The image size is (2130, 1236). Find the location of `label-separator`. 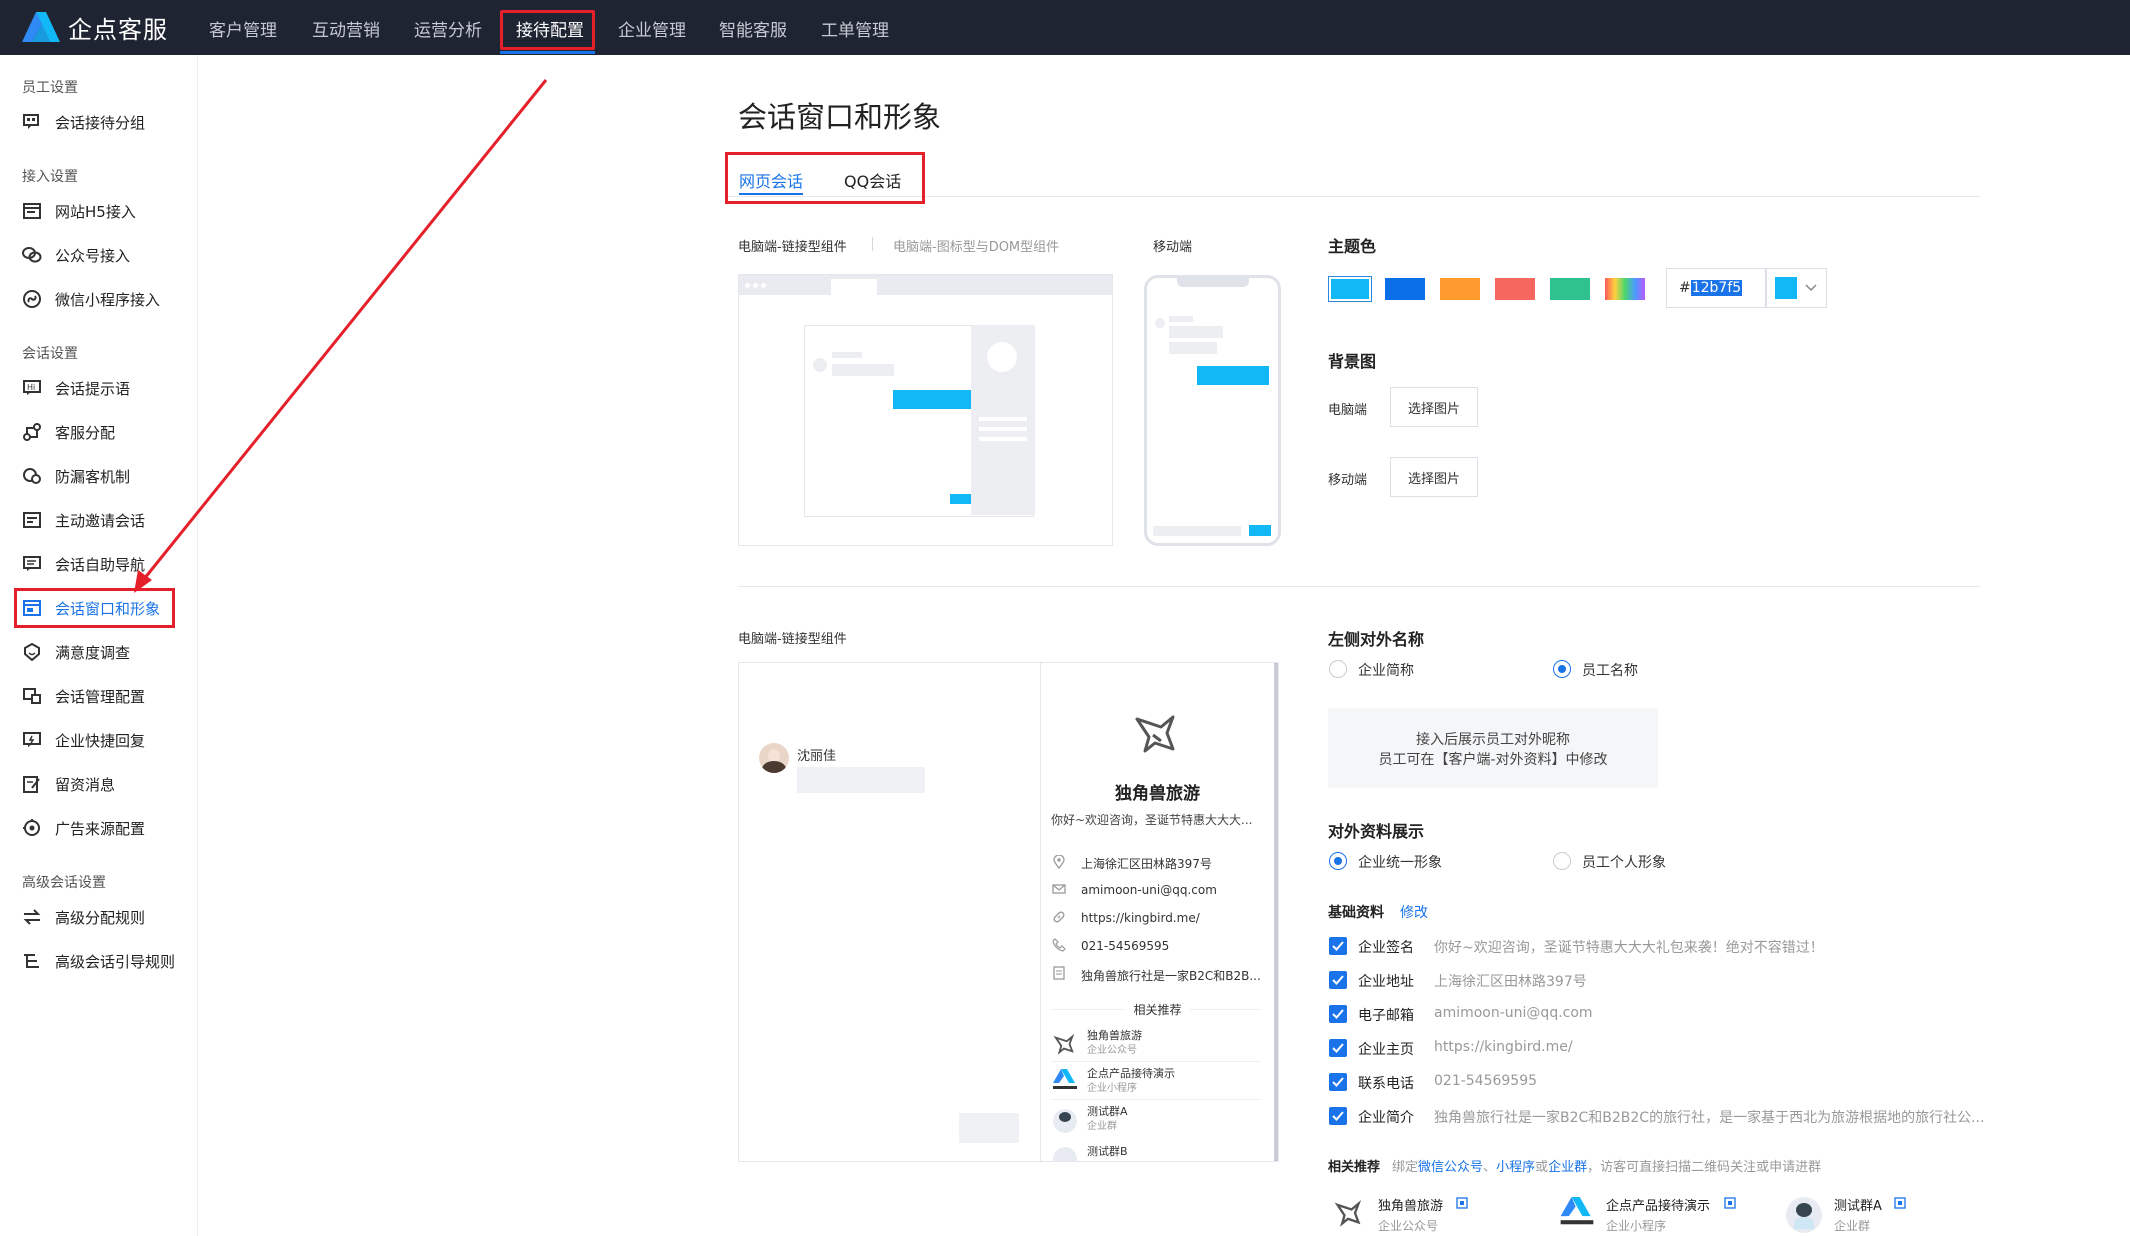

label-separator is located at coordinates (872, 244).